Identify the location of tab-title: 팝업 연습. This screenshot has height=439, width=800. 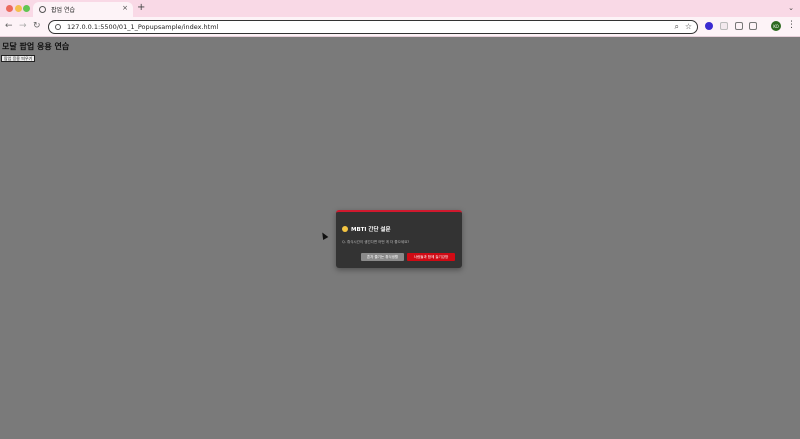
(63, 10).